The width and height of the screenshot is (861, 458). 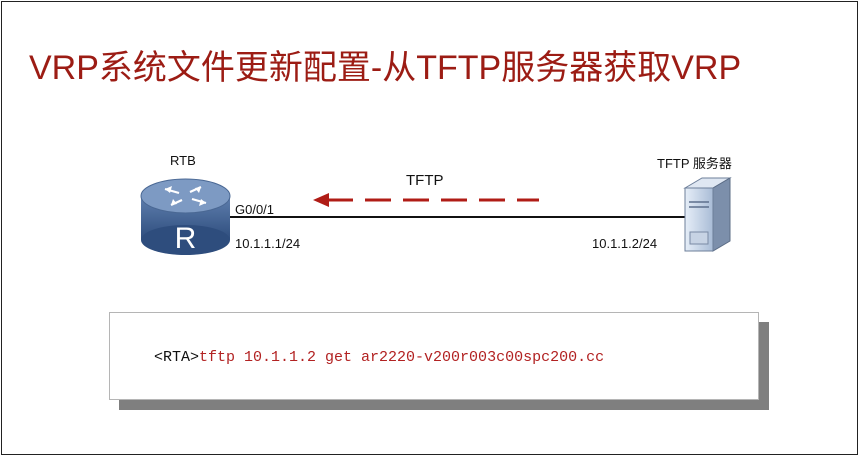 What do you see at coordinates (425, 180) in the screenshot?
I see `link-protocol: TFTP` at bounding box center [425, 180].